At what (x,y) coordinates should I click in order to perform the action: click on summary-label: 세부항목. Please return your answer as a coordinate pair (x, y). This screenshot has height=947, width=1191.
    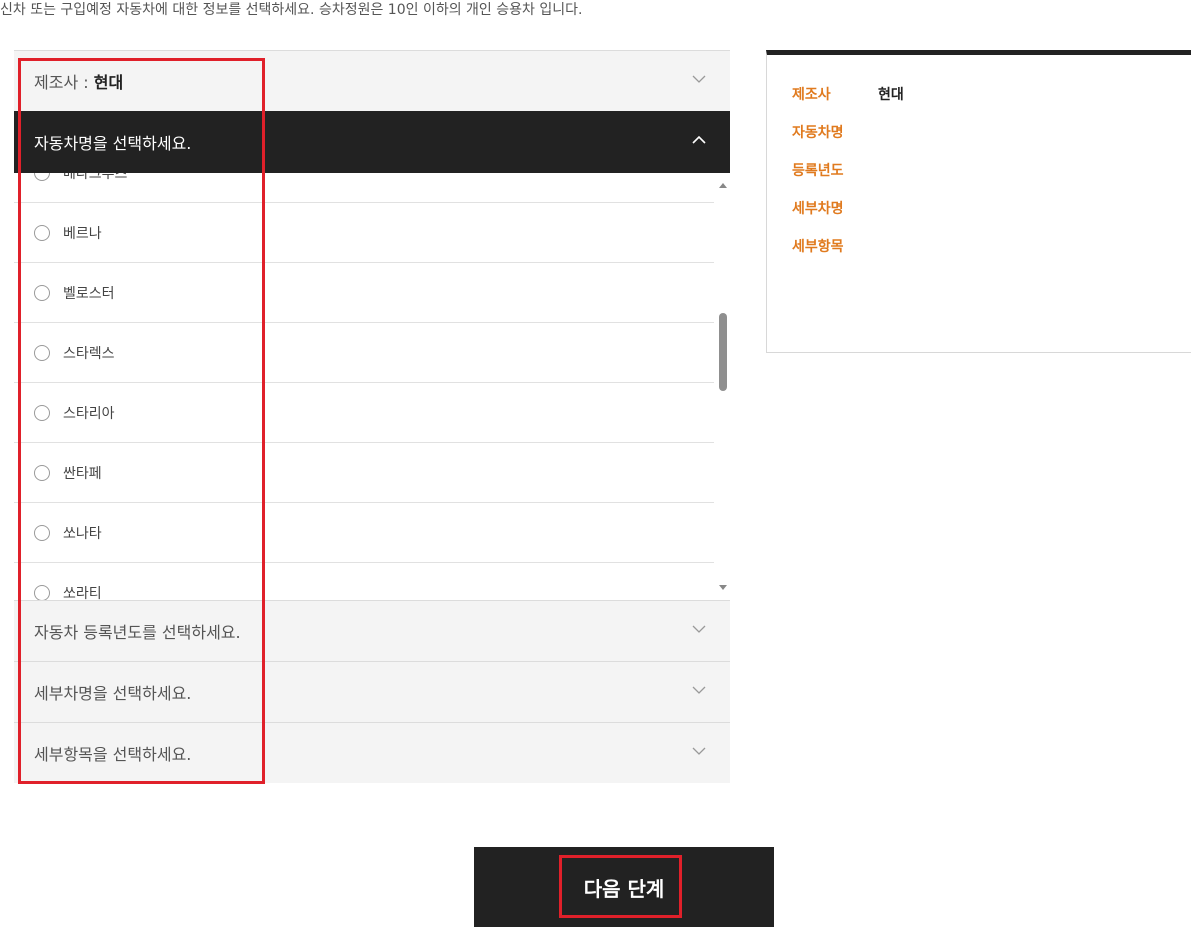
    Looking at the image, I should click on (818, 247).